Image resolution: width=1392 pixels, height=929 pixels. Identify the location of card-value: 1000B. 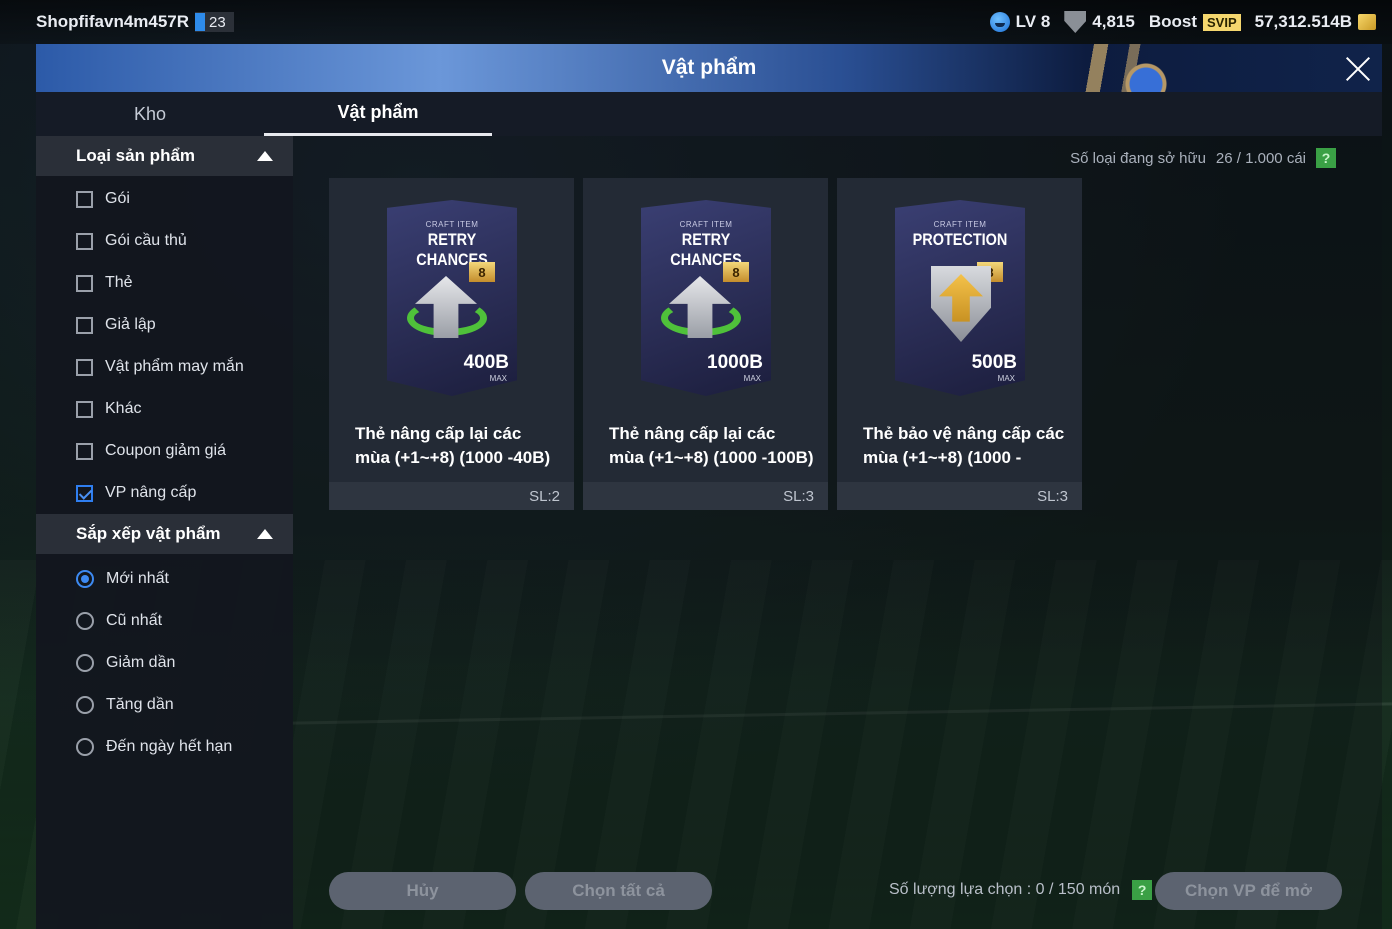
(735, 362).